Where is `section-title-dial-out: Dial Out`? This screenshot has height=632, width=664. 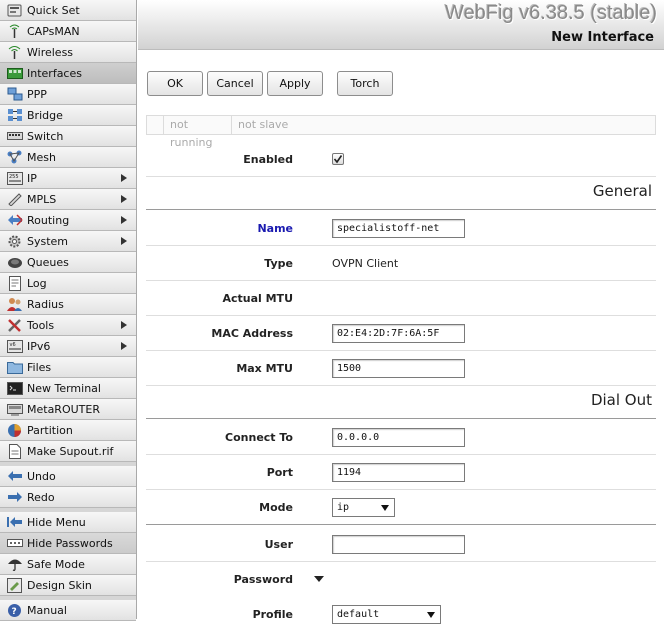
section-title-dial-out: Dial Out is located at coordinates (621, 400).